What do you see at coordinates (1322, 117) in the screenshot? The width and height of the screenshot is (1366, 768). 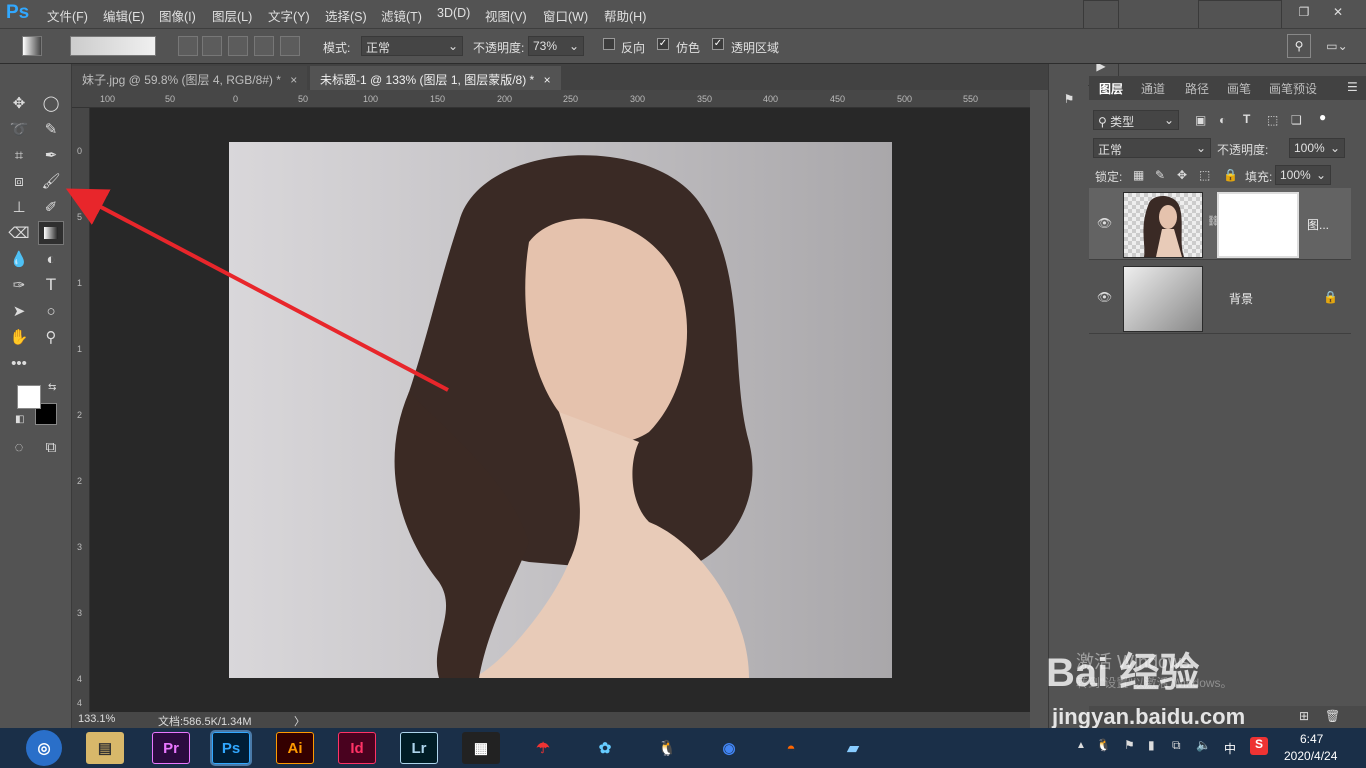 I see `filter-toggle-icon: ●` at bounding box center [1322, 117].